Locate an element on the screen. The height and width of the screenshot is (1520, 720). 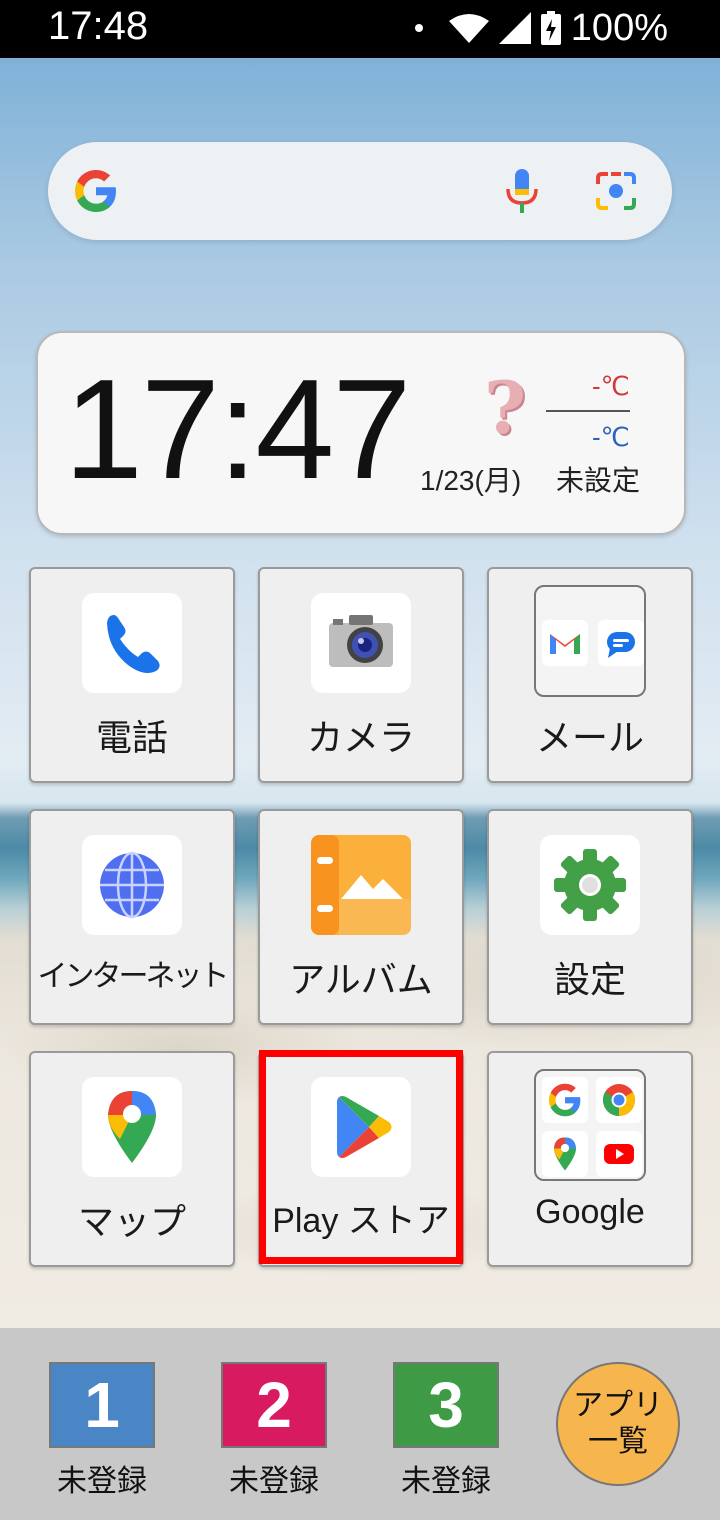
settings-gear-icon is located at coordinates (590, 885).